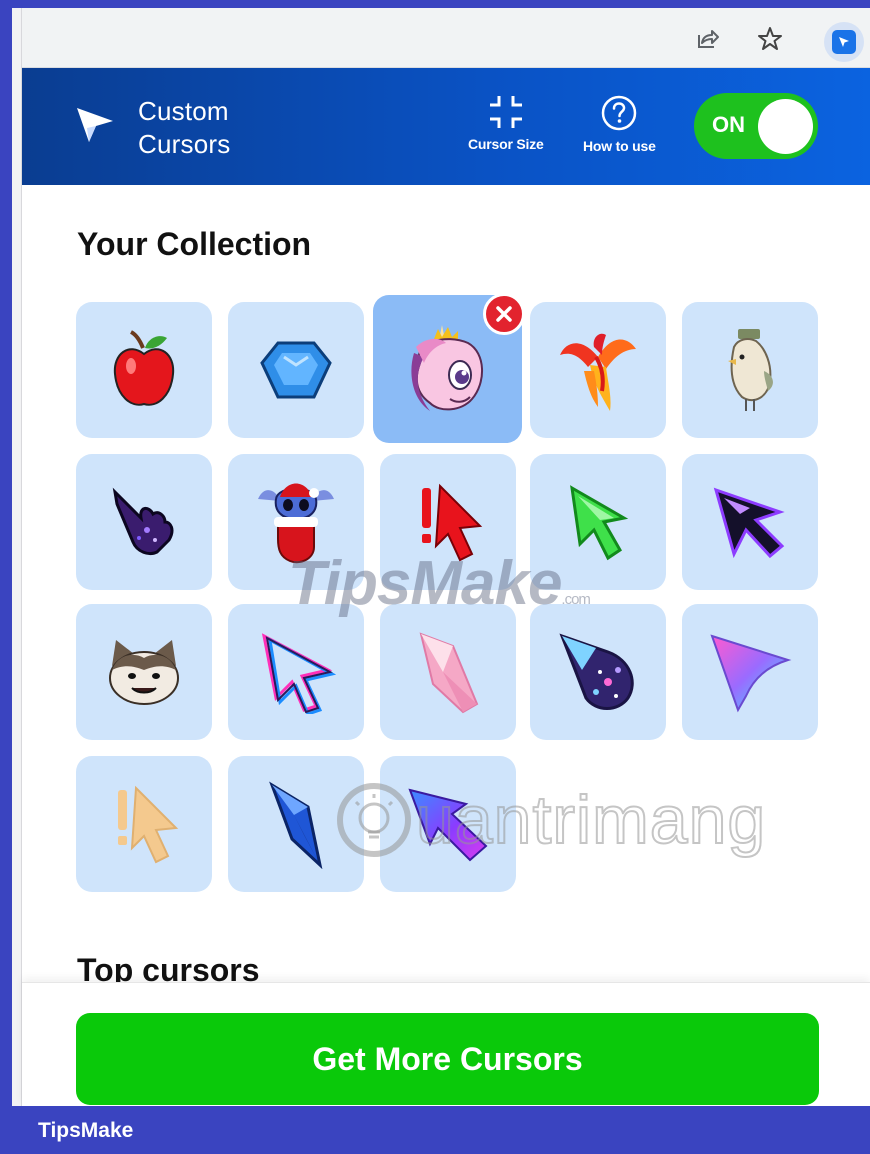 Image resolution: width=870 pixels, height=1154 pixels. What do you see at coordinates (591, 820) in the screenshot?
I see `quantrimang-watermark-text: uantrimang` at bounding box center [591, 820].